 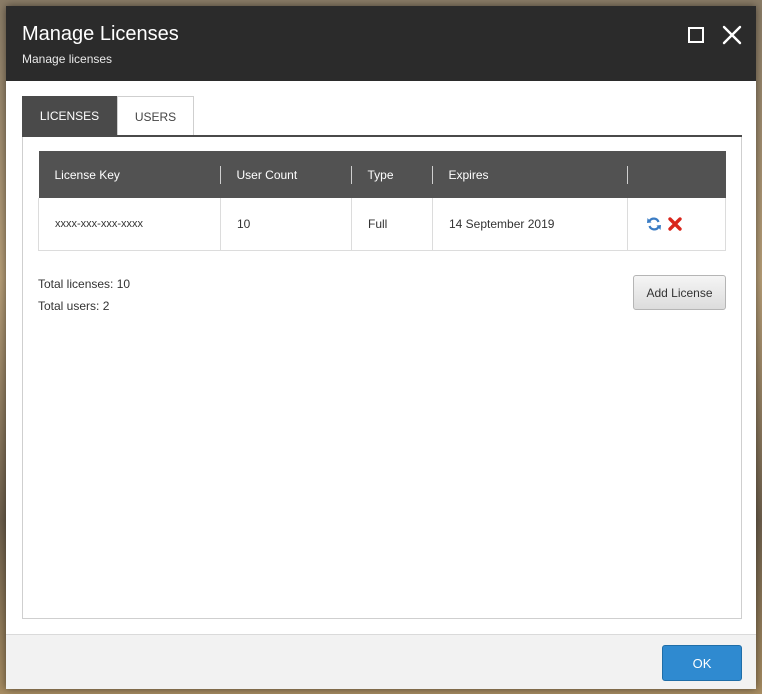 I want to click on refresh-icon, so click(x=654, y=224).